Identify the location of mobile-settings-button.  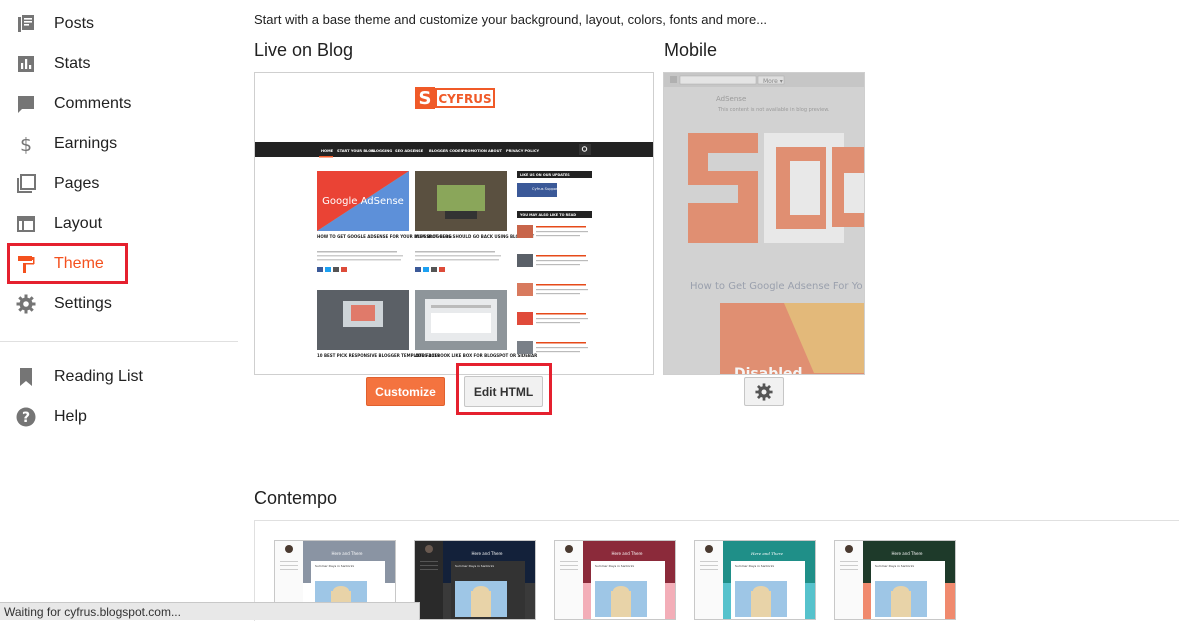
(764, 391).